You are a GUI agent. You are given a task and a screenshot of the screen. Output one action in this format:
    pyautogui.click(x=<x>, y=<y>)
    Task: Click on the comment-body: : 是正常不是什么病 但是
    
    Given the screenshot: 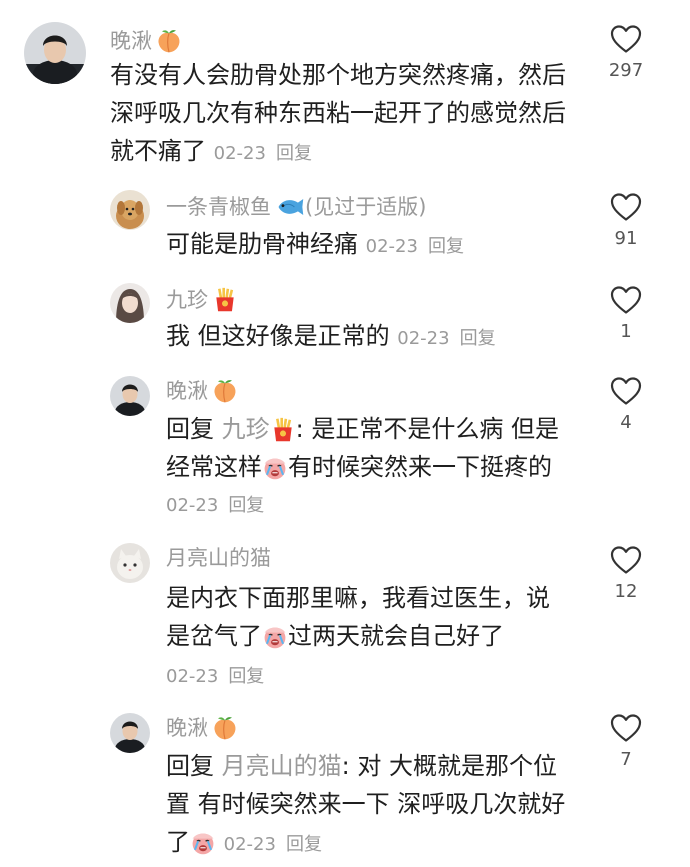 What is the action you would take?
    pyautogui.click(x=427, y=429)
    